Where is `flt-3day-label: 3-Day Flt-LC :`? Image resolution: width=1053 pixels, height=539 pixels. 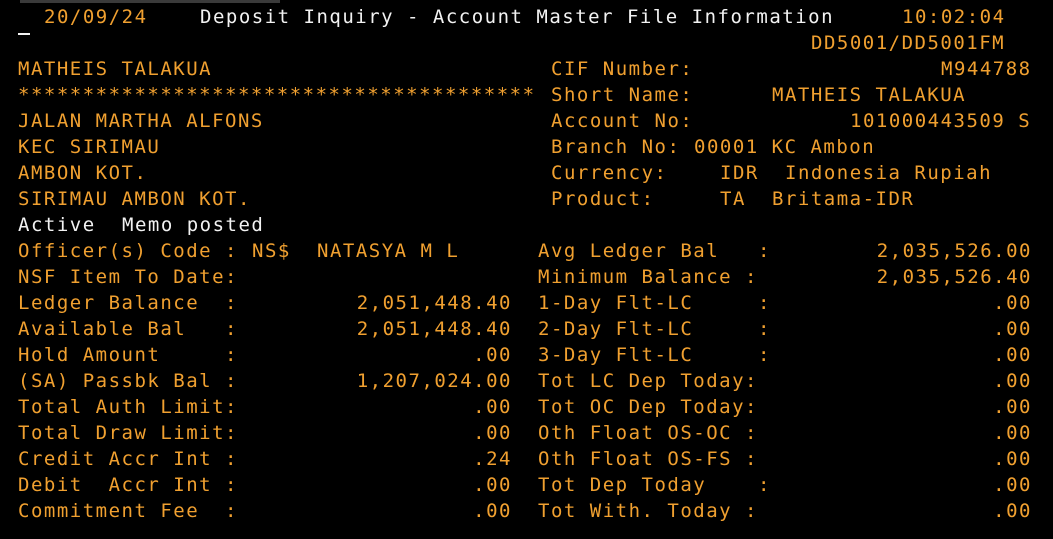
flt-3day-label: 3-Day Flt-LC : is located at coordinates (654, 355).